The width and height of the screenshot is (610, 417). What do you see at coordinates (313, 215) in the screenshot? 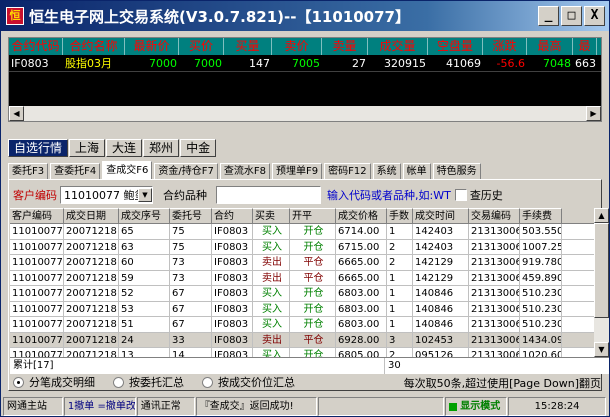
I see `grid-col-header: 开平` at bounding box center [313, 215].